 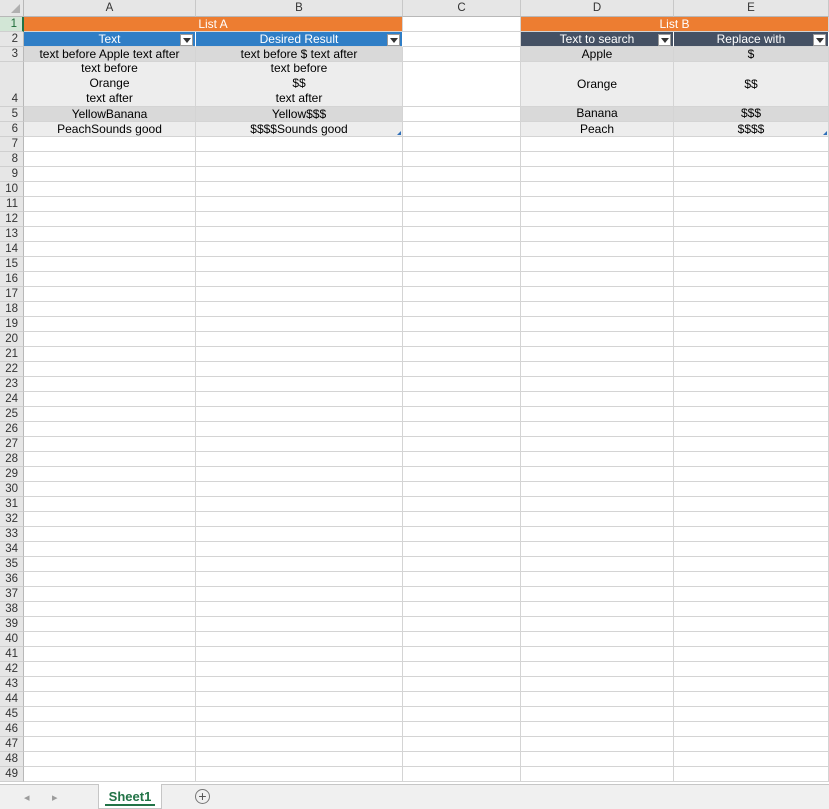 I want to click on list-b-title: List B, so click(x=675, y=24).